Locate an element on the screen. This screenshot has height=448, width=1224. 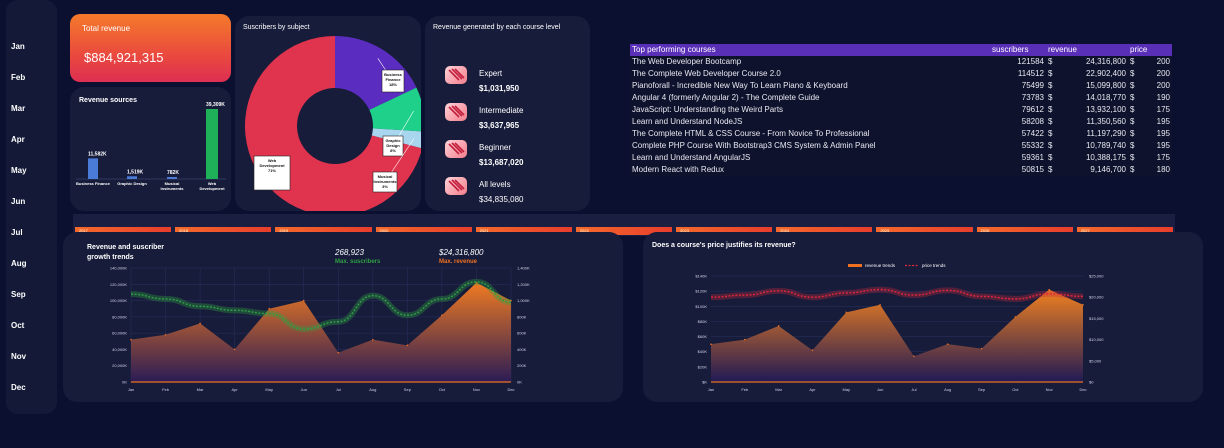
month-apr: Apr is located at coordinates (18, 139).